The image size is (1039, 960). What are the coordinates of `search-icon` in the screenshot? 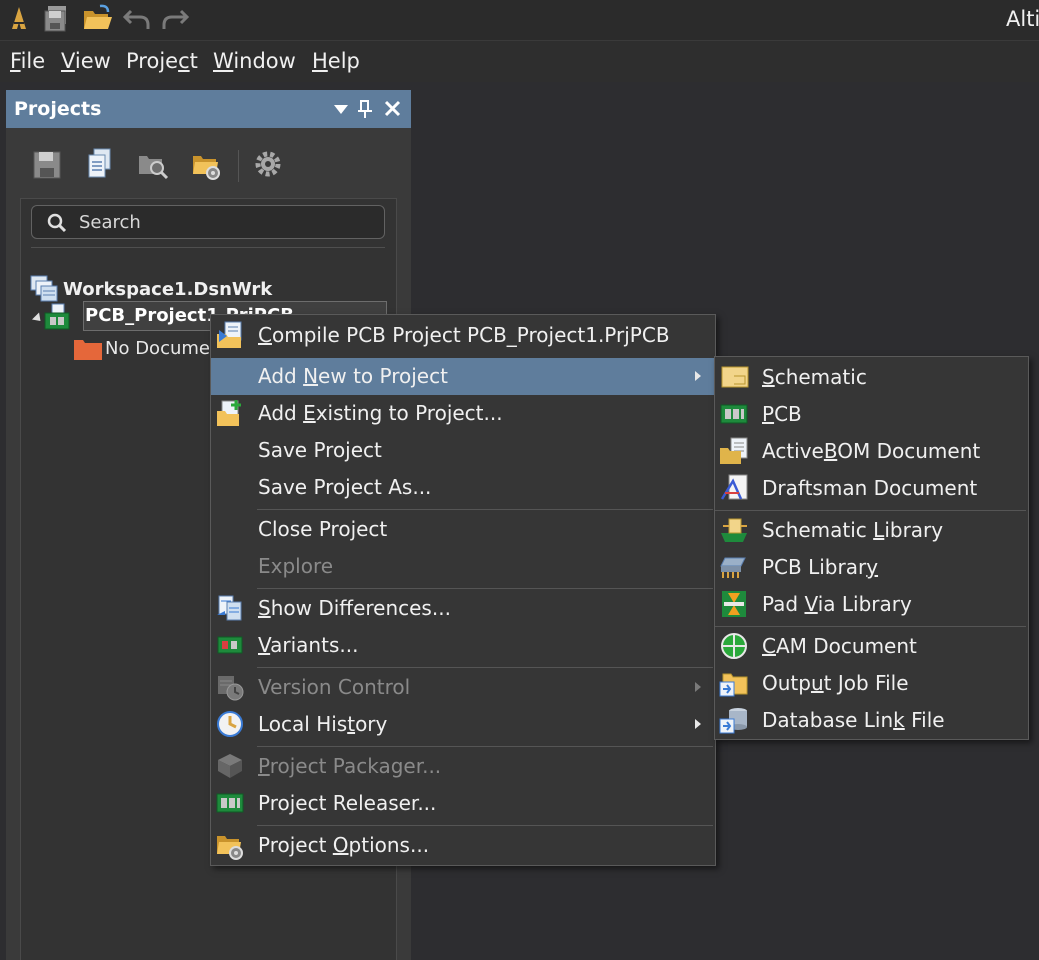 It's located at (57, 223).